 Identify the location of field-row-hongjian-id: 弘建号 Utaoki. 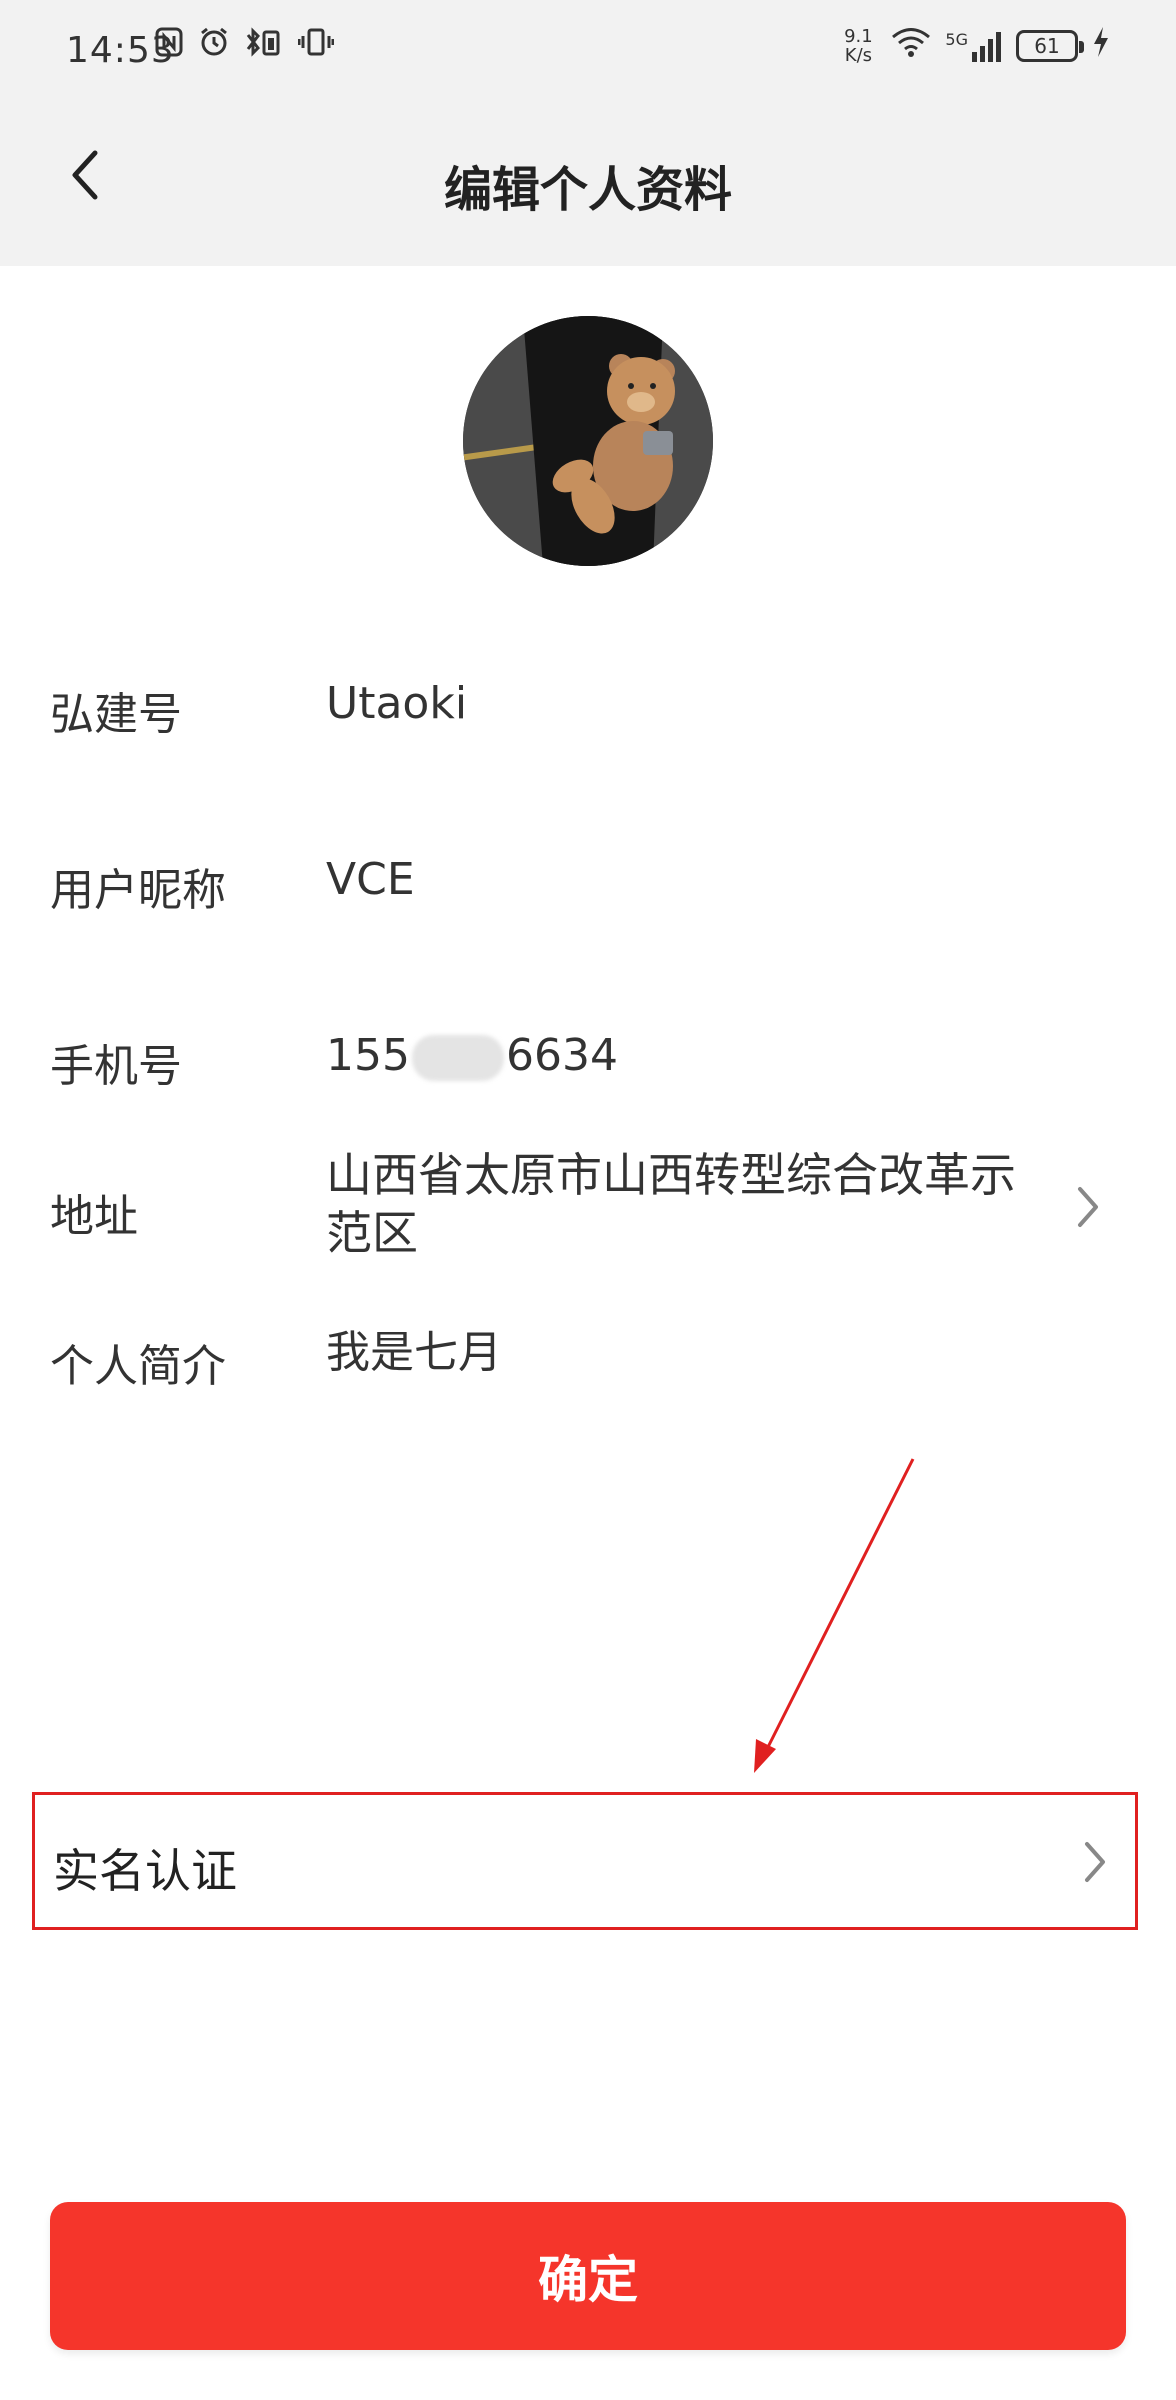
(588, 705).